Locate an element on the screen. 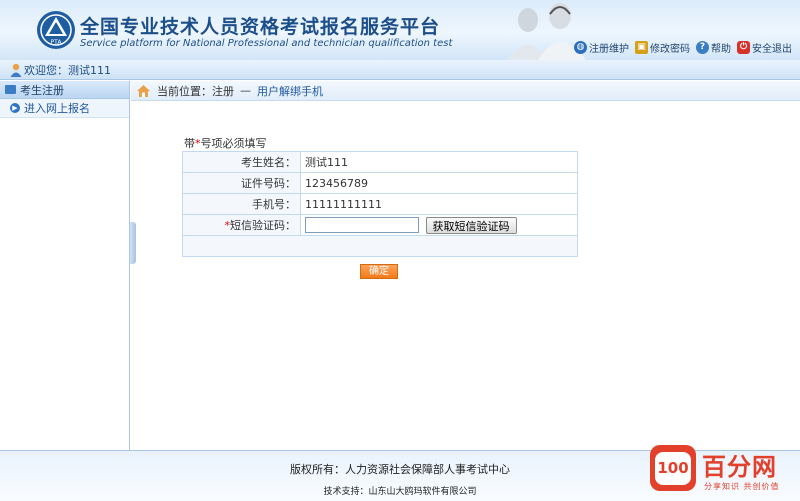 Image resolution: width=800 pixels, height=501 pixels. form-row-empty is located at coordinates (380, 246).